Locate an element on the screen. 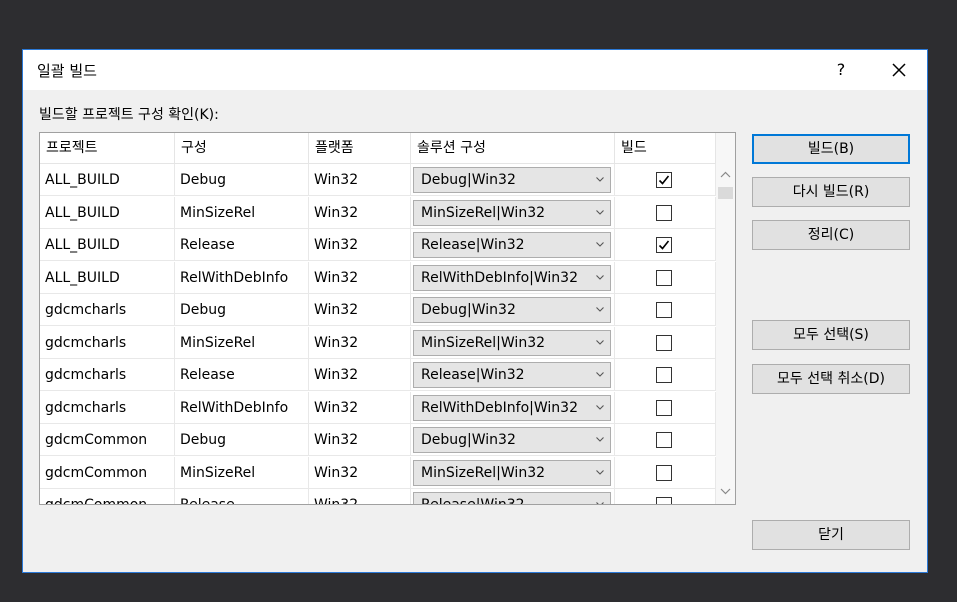  table-row: gdcmcharls Release Win32 Release|Win32 is located at coordinates (378, 375).